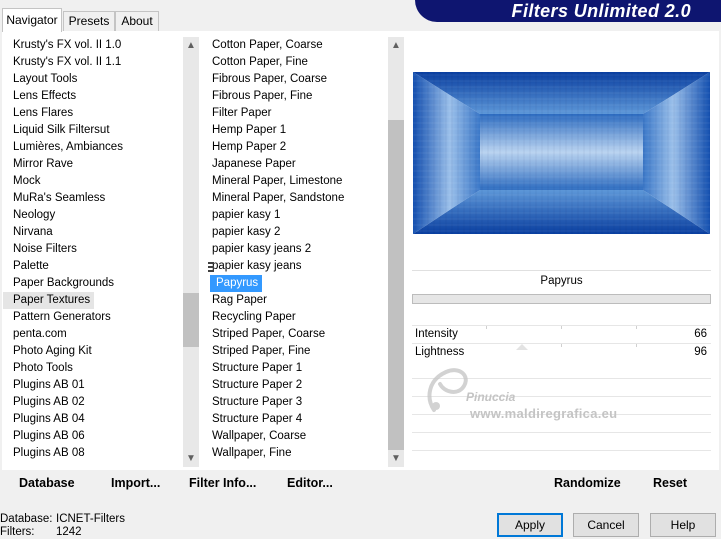 The height and width of the screenshot is (539, 721). What do you see at coordinates (254, 317) in the screenshot?
I see `list-item-label: Recycling Paper` at bounding box center [254, 317].